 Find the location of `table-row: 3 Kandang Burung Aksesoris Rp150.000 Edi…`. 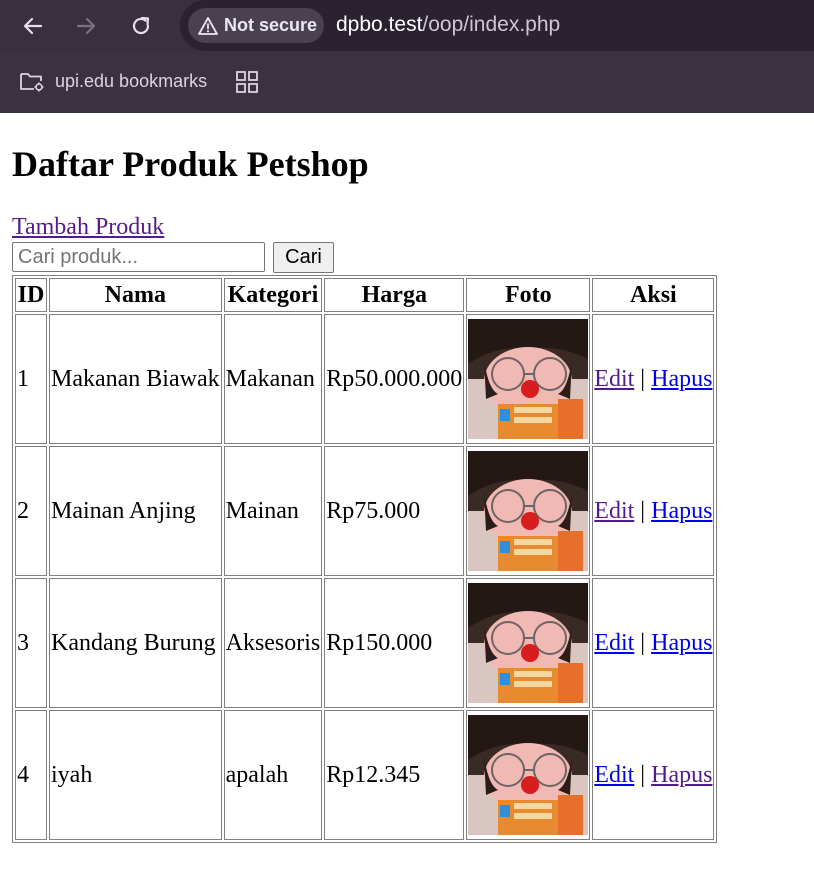

table-row: 3 Kandang Burung Aksesoris Rp150.000 Edi… is located at coordinates (365, 643).